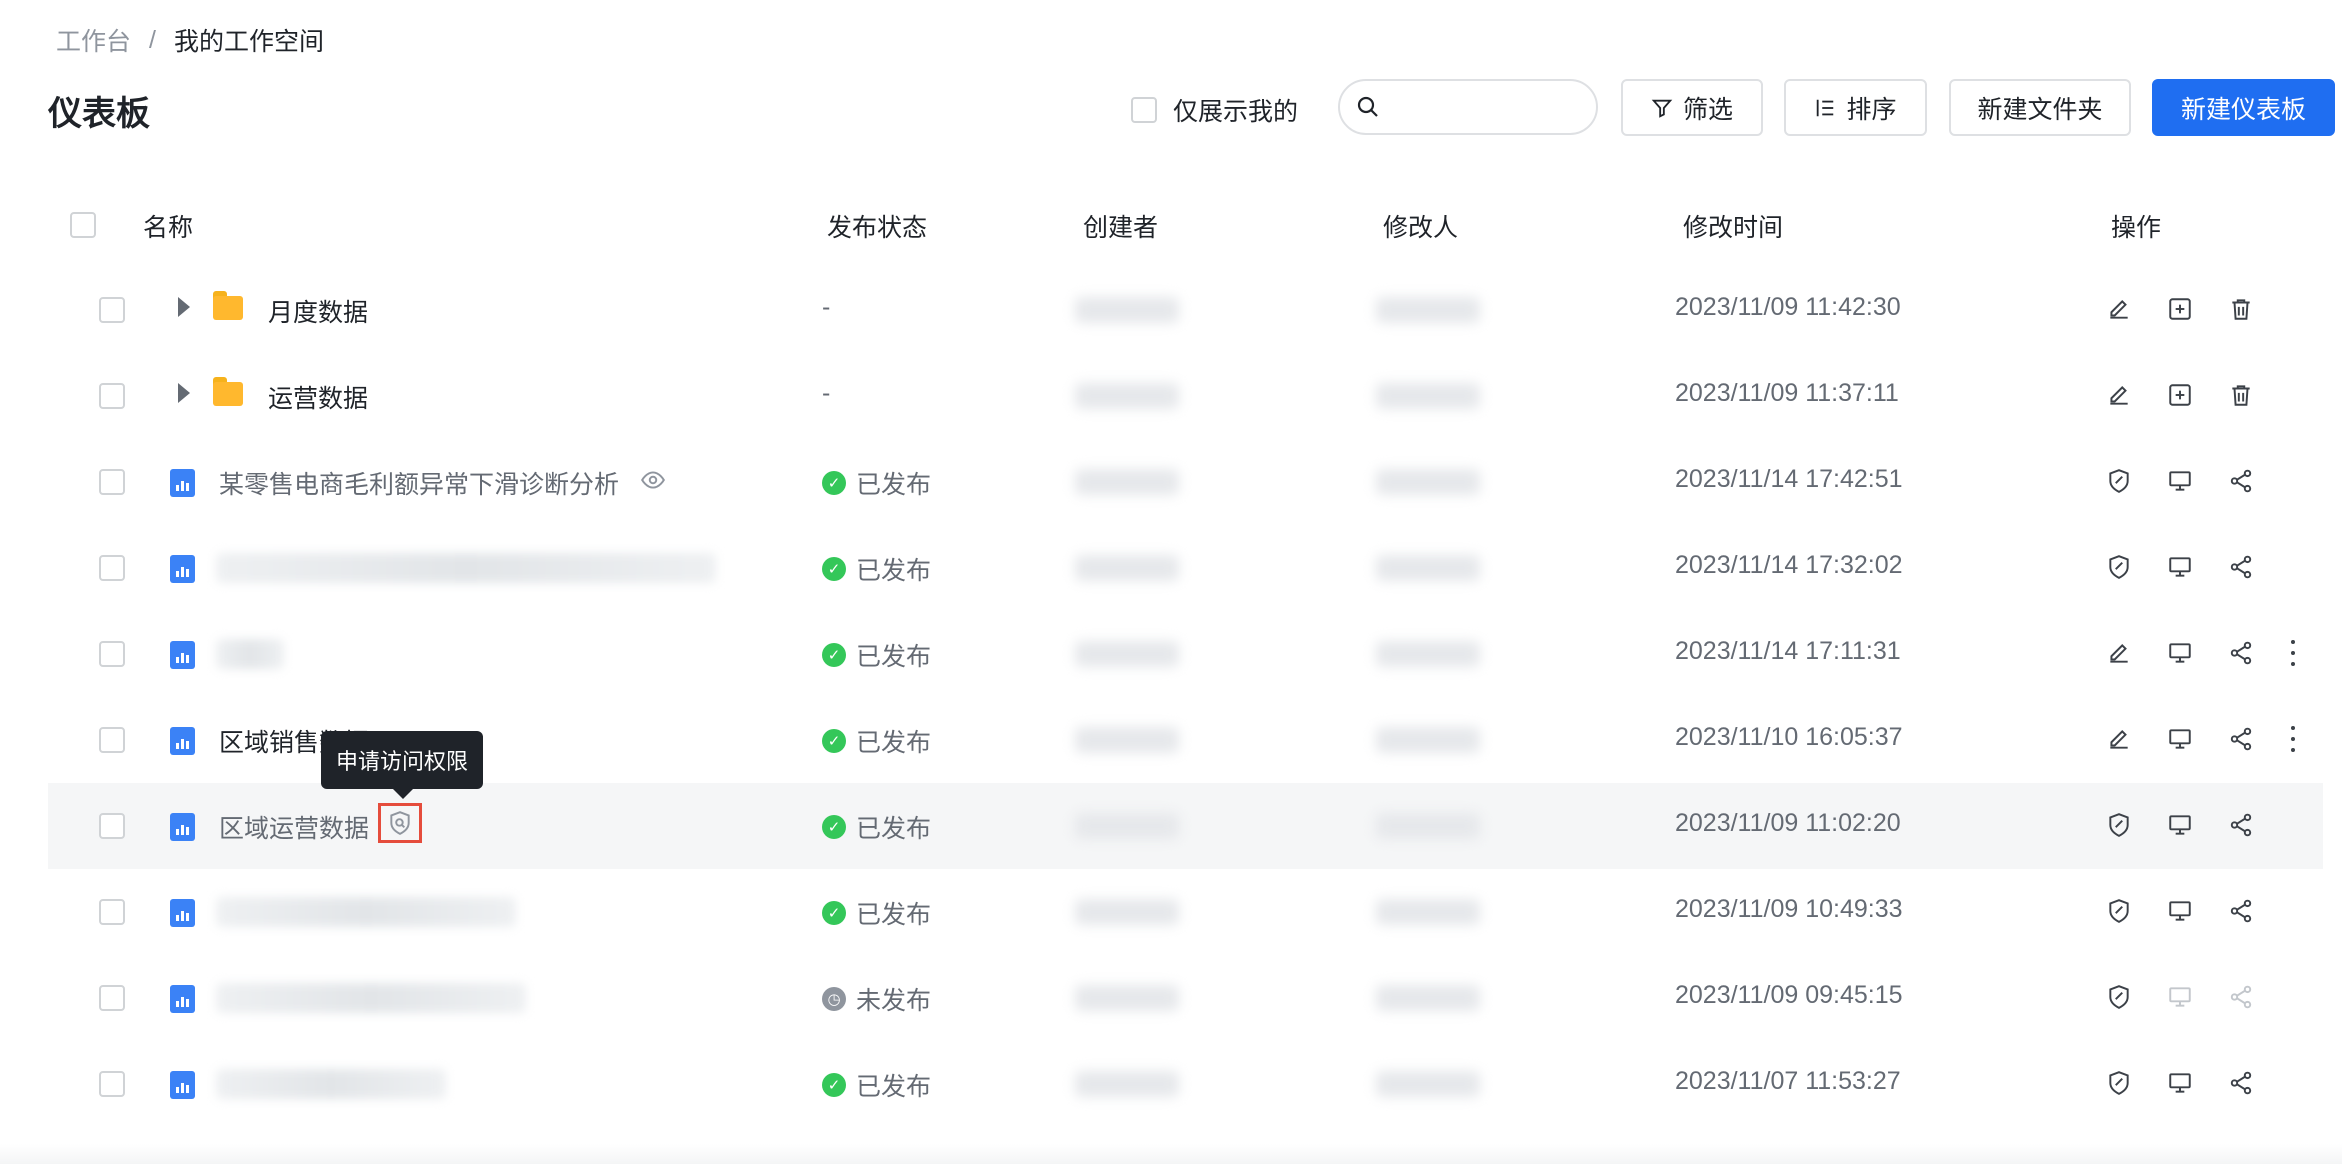 This screenshot has width=2342, height=1164. Describe the element at coordinates (653, 480) in the screenshot. I see `eye-icon` at that location.